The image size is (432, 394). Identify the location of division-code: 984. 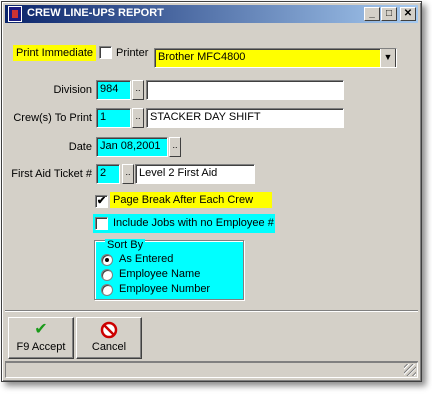
(109, 89).